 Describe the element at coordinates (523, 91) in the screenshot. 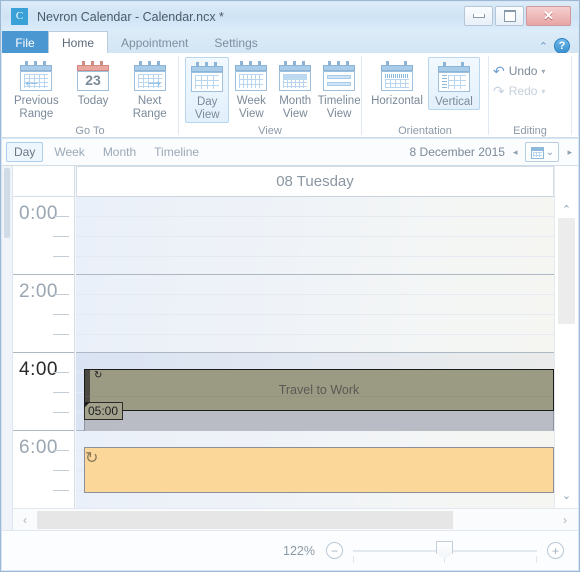

I see `redo-label: Redo` at that location.